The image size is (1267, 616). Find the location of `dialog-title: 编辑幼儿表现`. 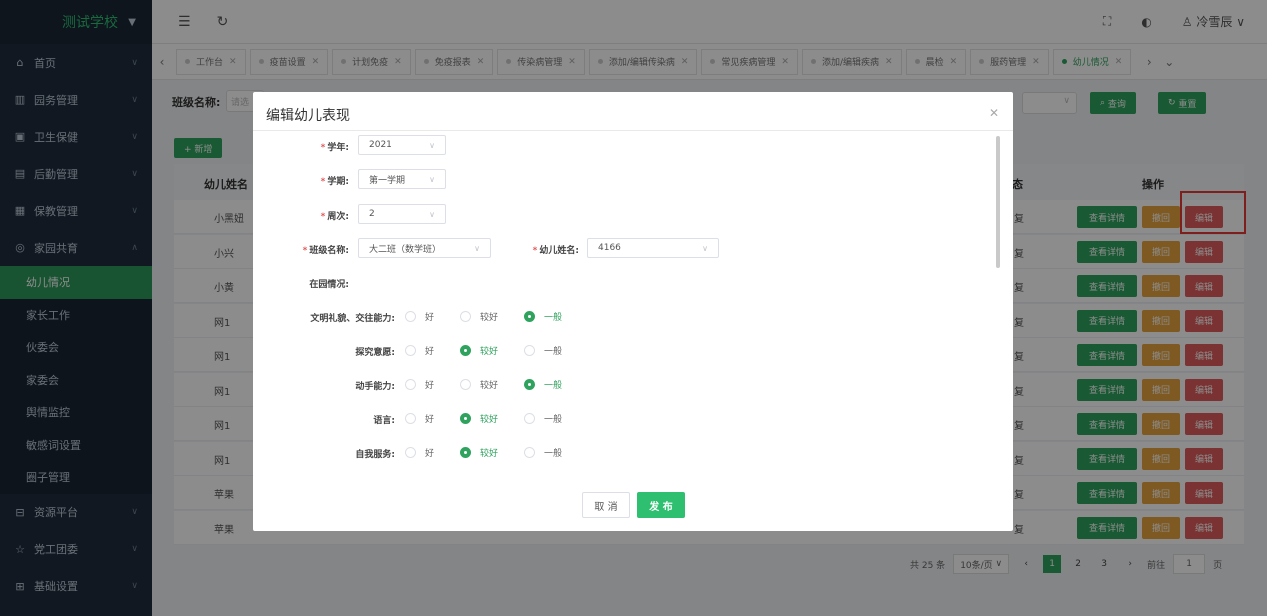

dialog-title: 编辑幼儿表现 is located at coordinates (308, 116).